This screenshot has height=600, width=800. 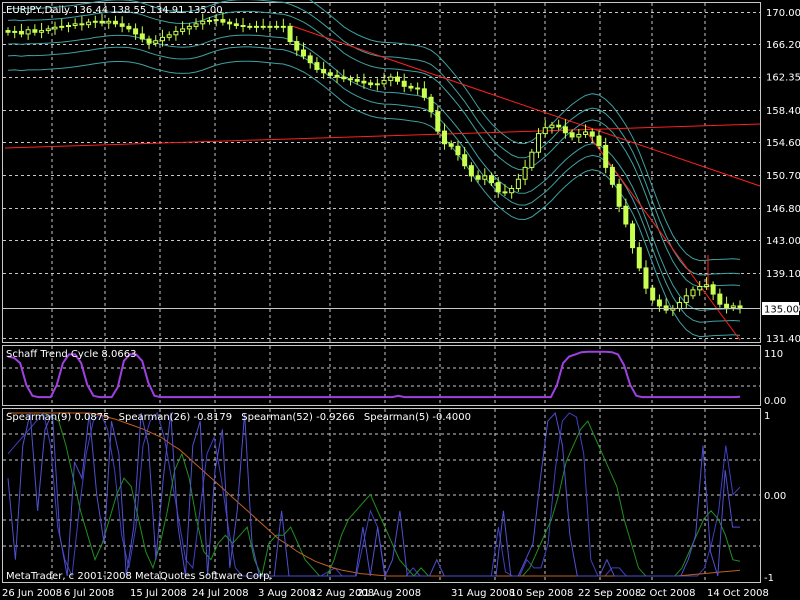 What do you see at coordinates (382, 136) in the screenshot?
I see `trendline-long` at bounding box center [382, 136].